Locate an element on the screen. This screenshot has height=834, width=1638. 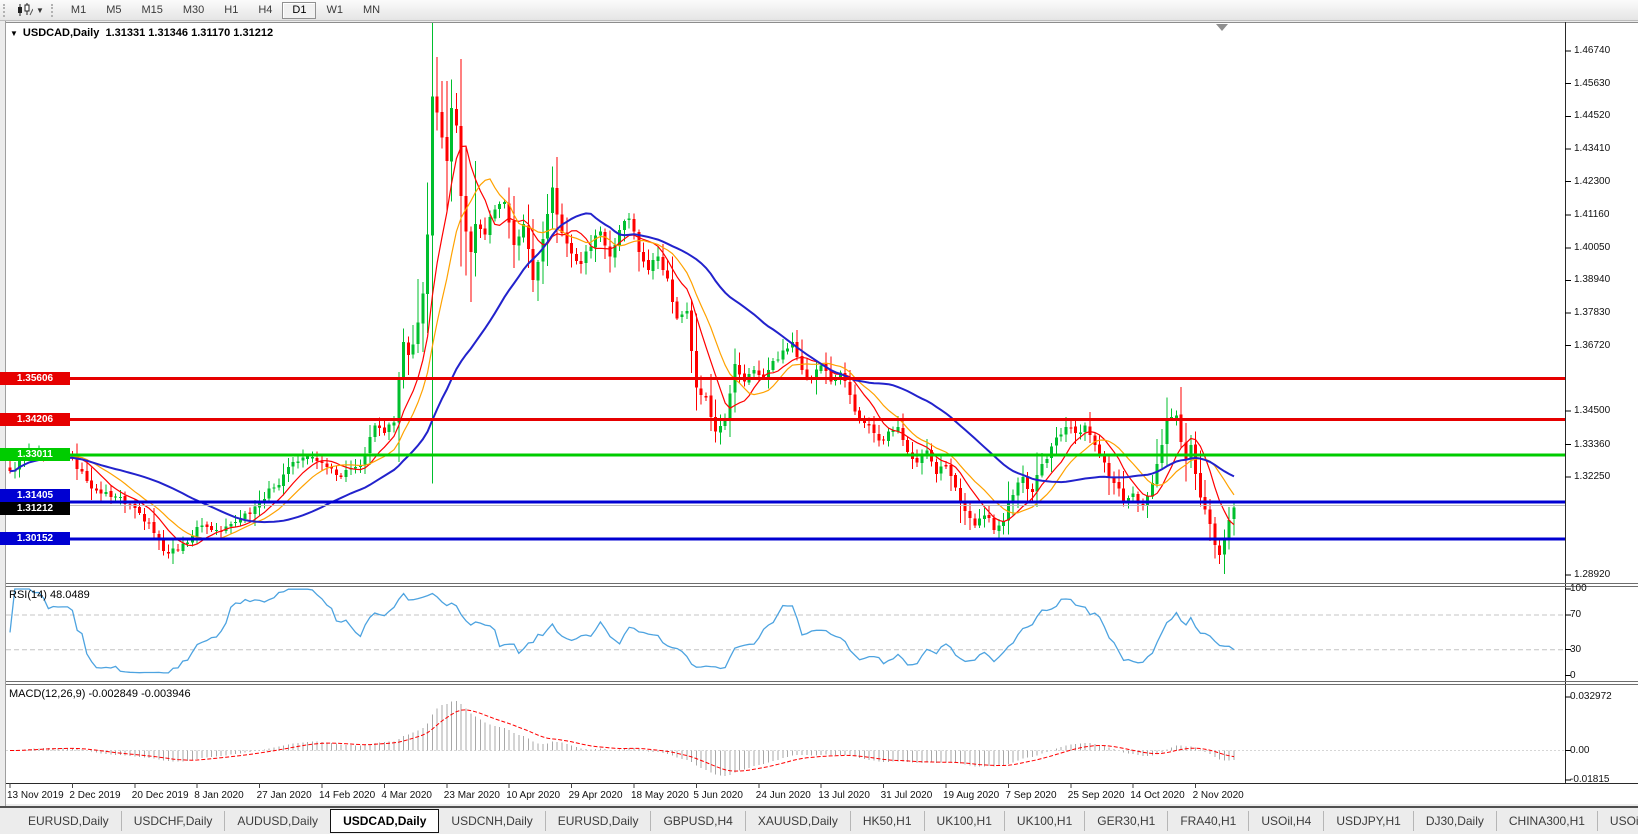
timeframe-buttons: M1 M5 M15 M30 H1 H4 D1 W1 MN is located at coordinates (225, 10).